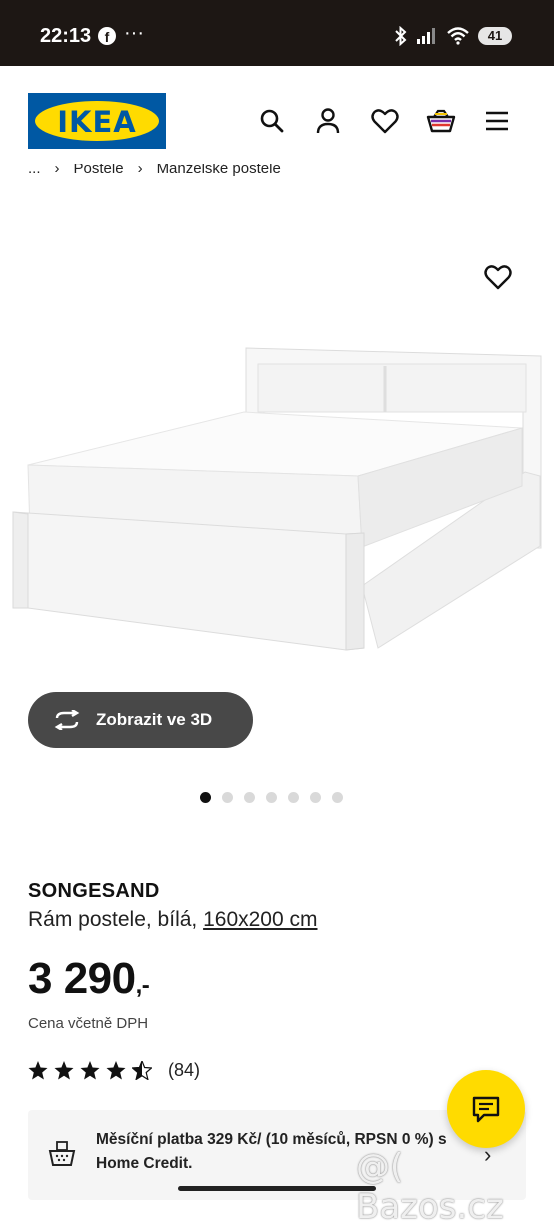 Image resolution: width=554 pixels, height=1227 pixels. Describe the element at coordinates (426, 36) in the screenshot. I see `signal-icon` at that location.